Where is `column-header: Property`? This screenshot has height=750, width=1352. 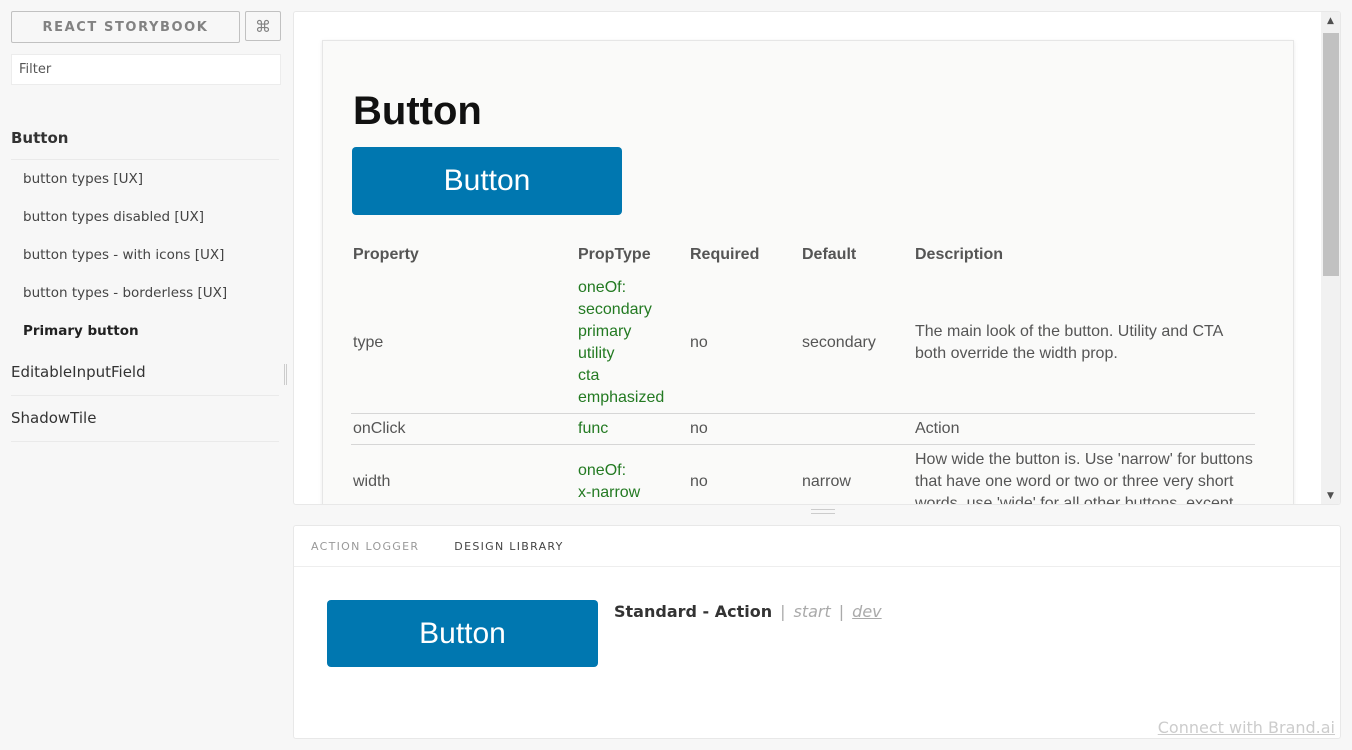
column-header: Property is located at coordinates (386, 254).